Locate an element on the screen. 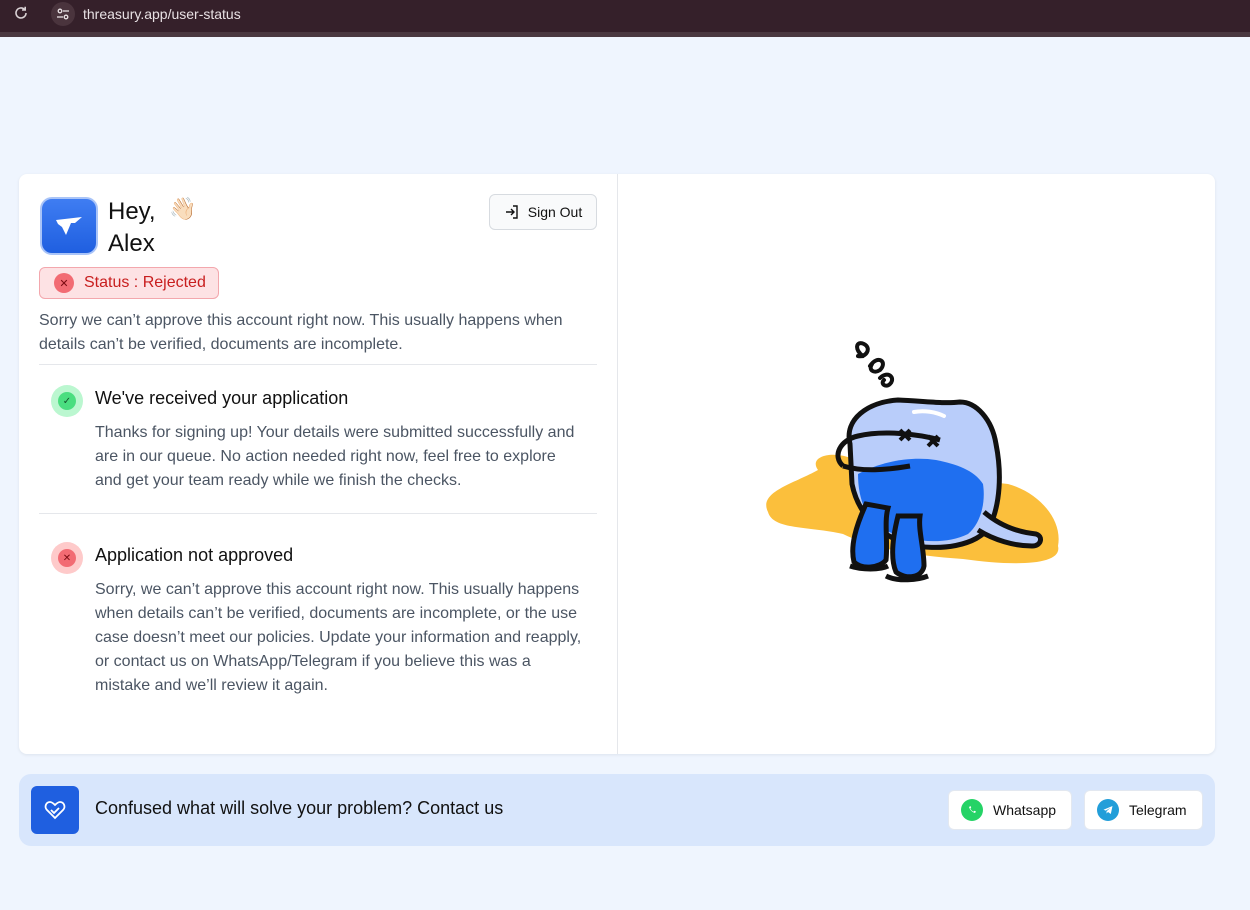 This screenshot has width=1250, height=910. site-settings-icon is located at coordinates (63, 14).